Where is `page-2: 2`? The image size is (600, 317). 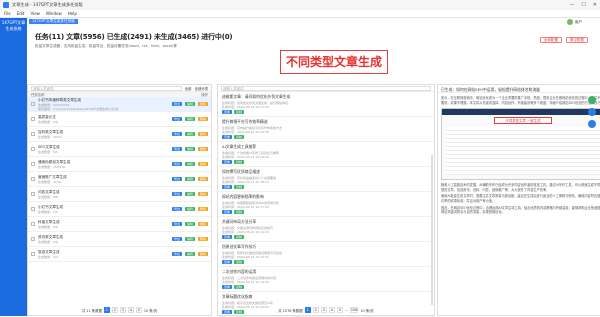 page-2: 2 is located at coordinates (315, 310).